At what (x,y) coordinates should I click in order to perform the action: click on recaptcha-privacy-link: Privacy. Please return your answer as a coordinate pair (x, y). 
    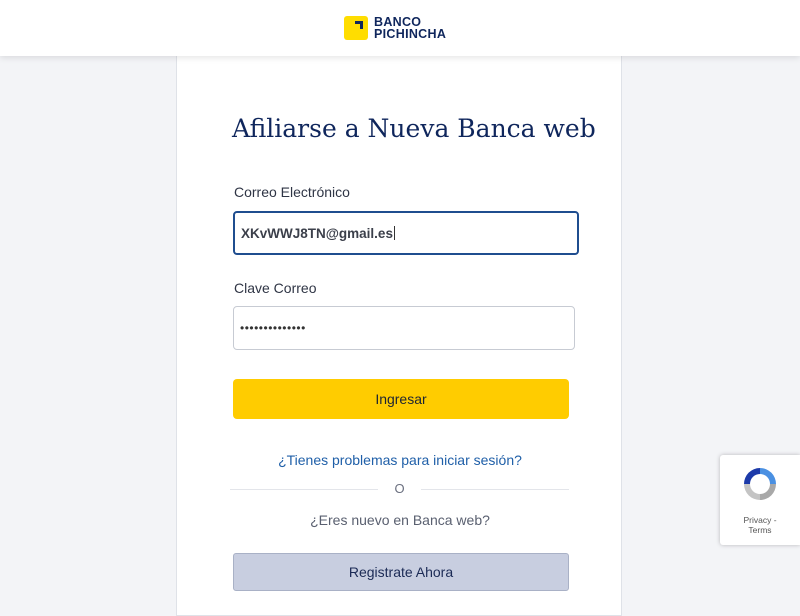
    Looking at the image, I should click on (757, 520).